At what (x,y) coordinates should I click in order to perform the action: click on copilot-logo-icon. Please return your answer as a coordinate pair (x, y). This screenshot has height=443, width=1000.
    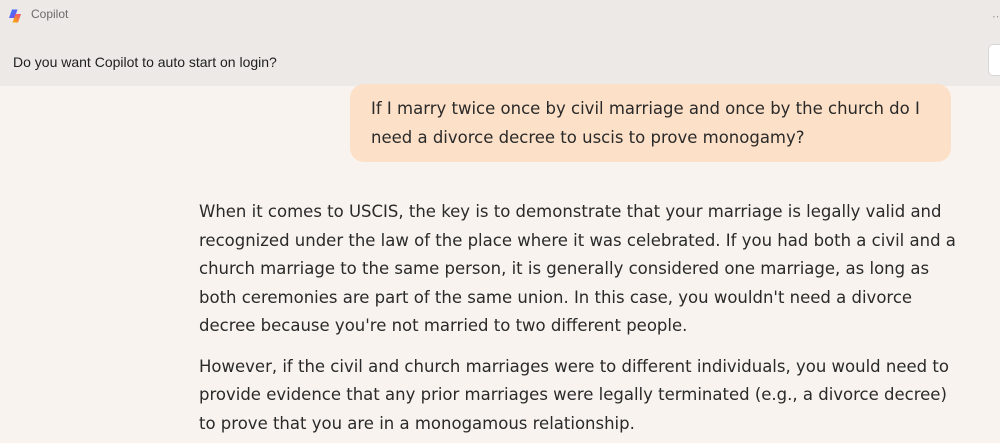
    Looking at the image, I should click on (15, 16).